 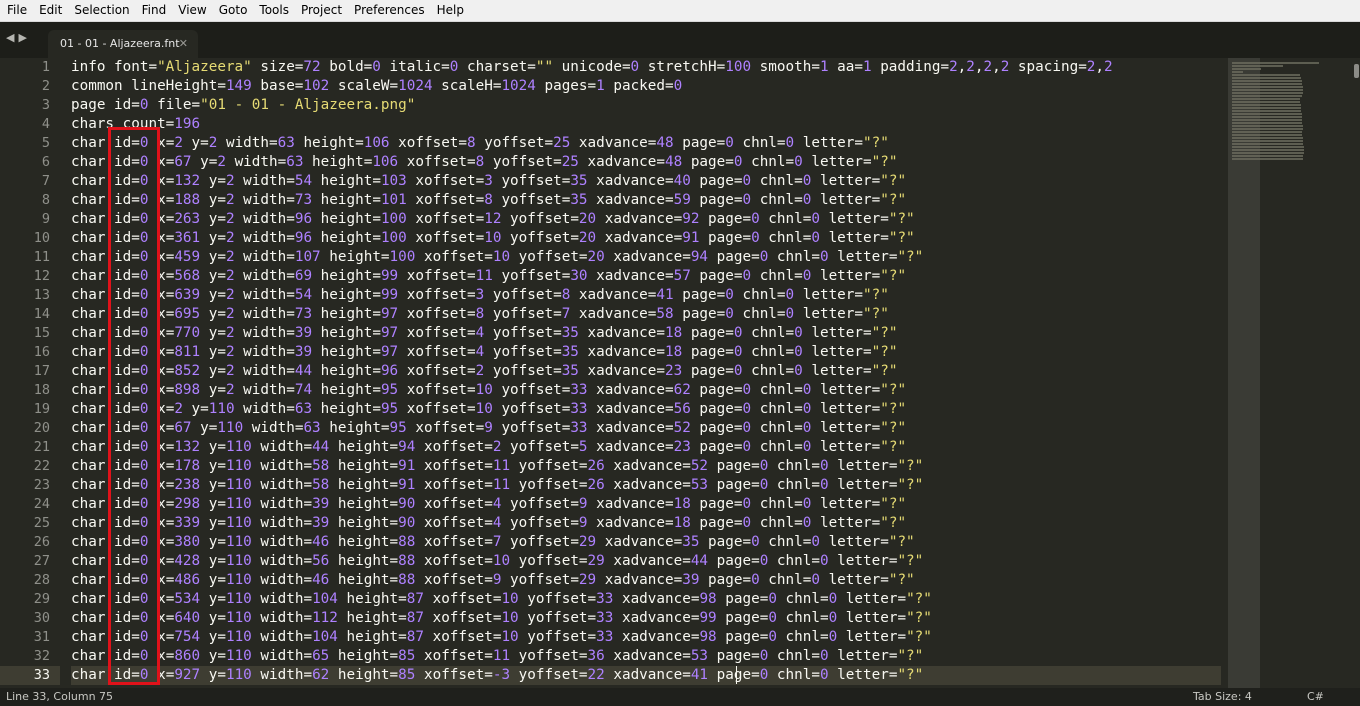 I want to click on status-bar: Line 33, Column 75 Tab Size: 4 C#, so click(x=680, y=697).